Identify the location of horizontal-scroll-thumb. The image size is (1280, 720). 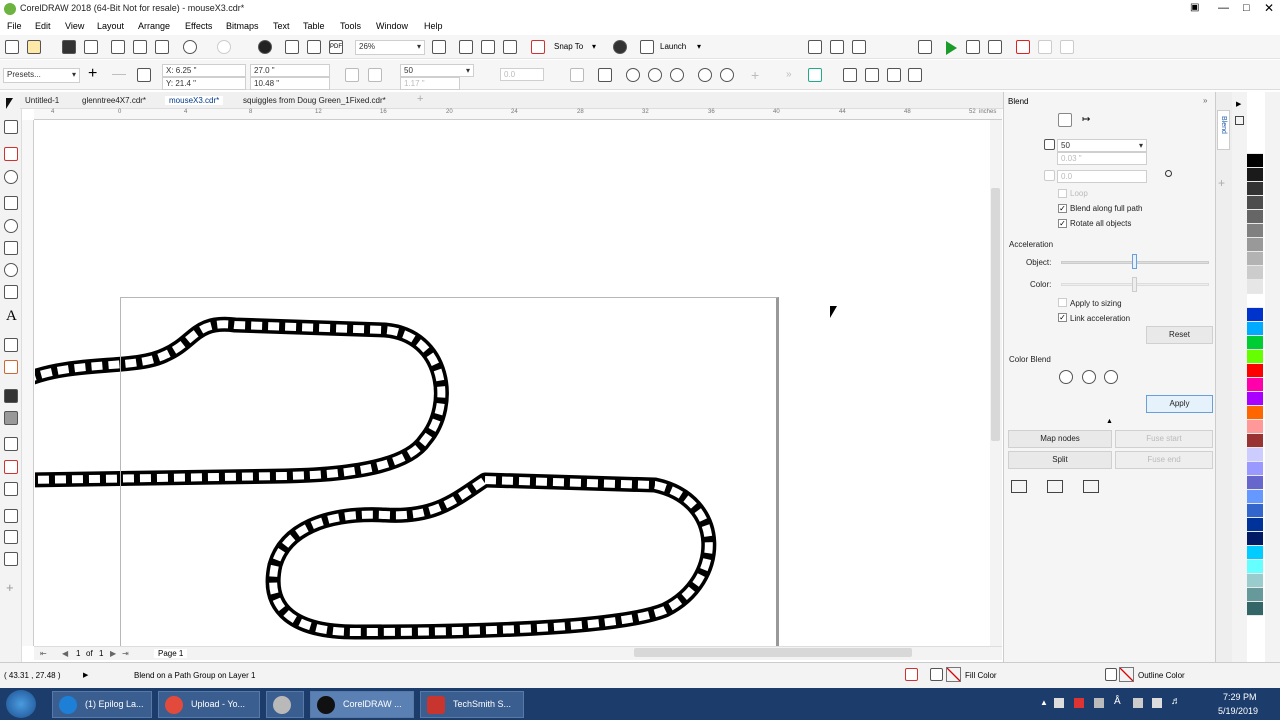
(773, 652).